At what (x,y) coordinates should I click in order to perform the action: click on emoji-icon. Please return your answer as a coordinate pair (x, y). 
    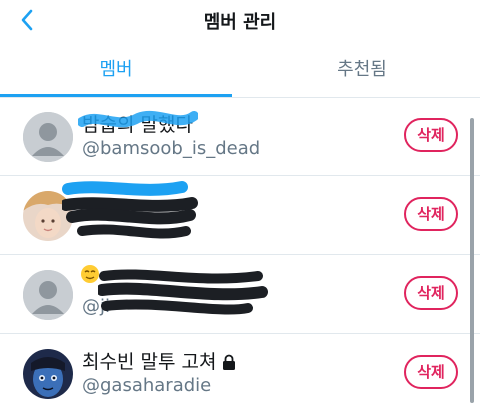
    Looking at the image, I should click on (90, 274).